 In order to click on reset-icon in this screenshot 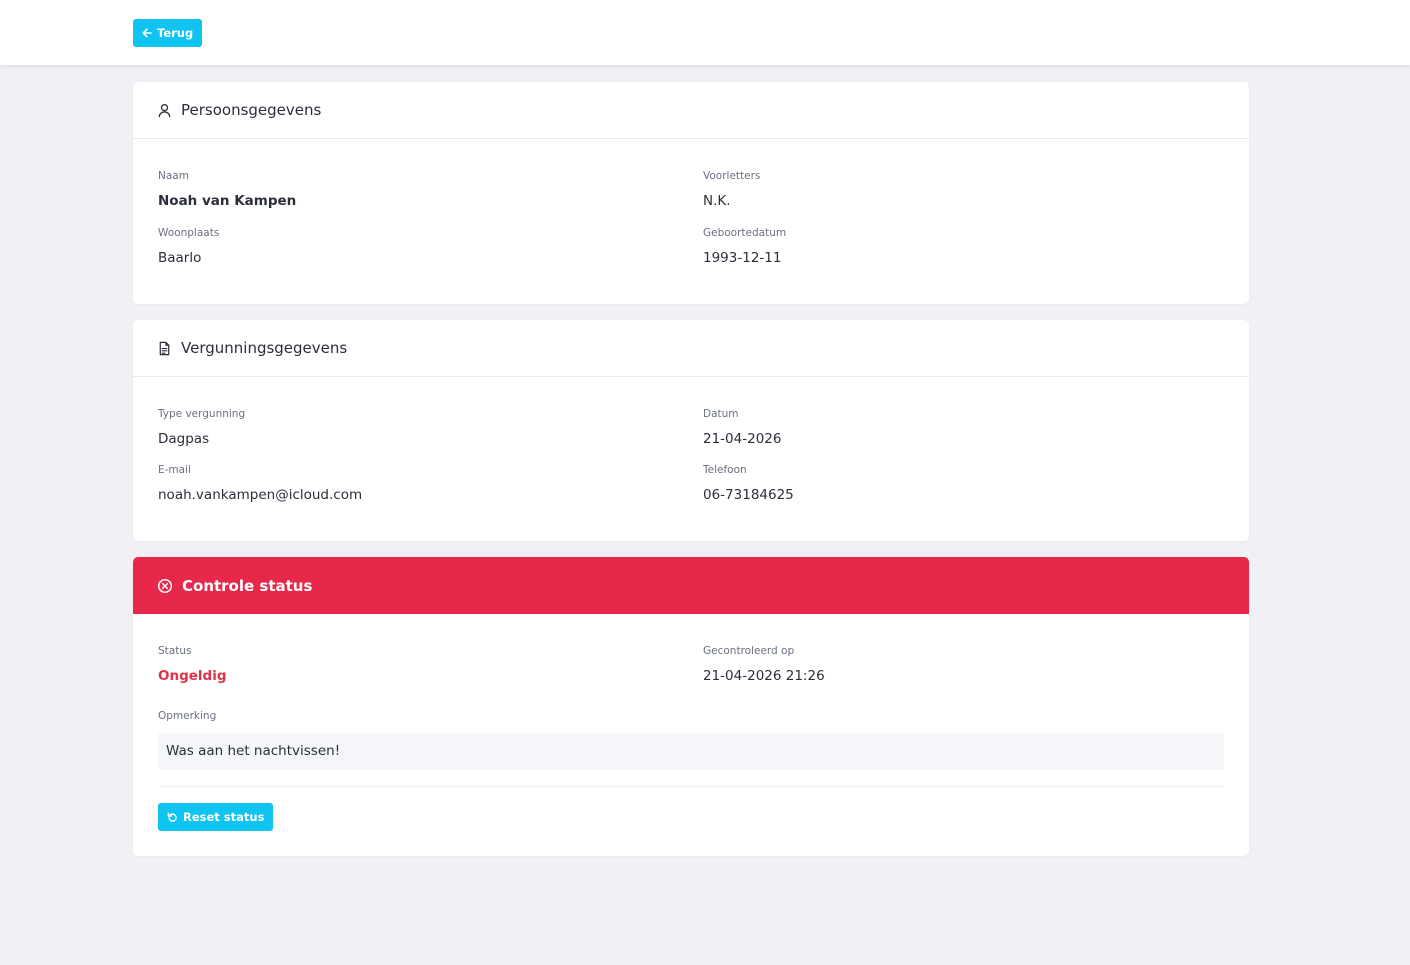, I will do `click(172, 817)`.